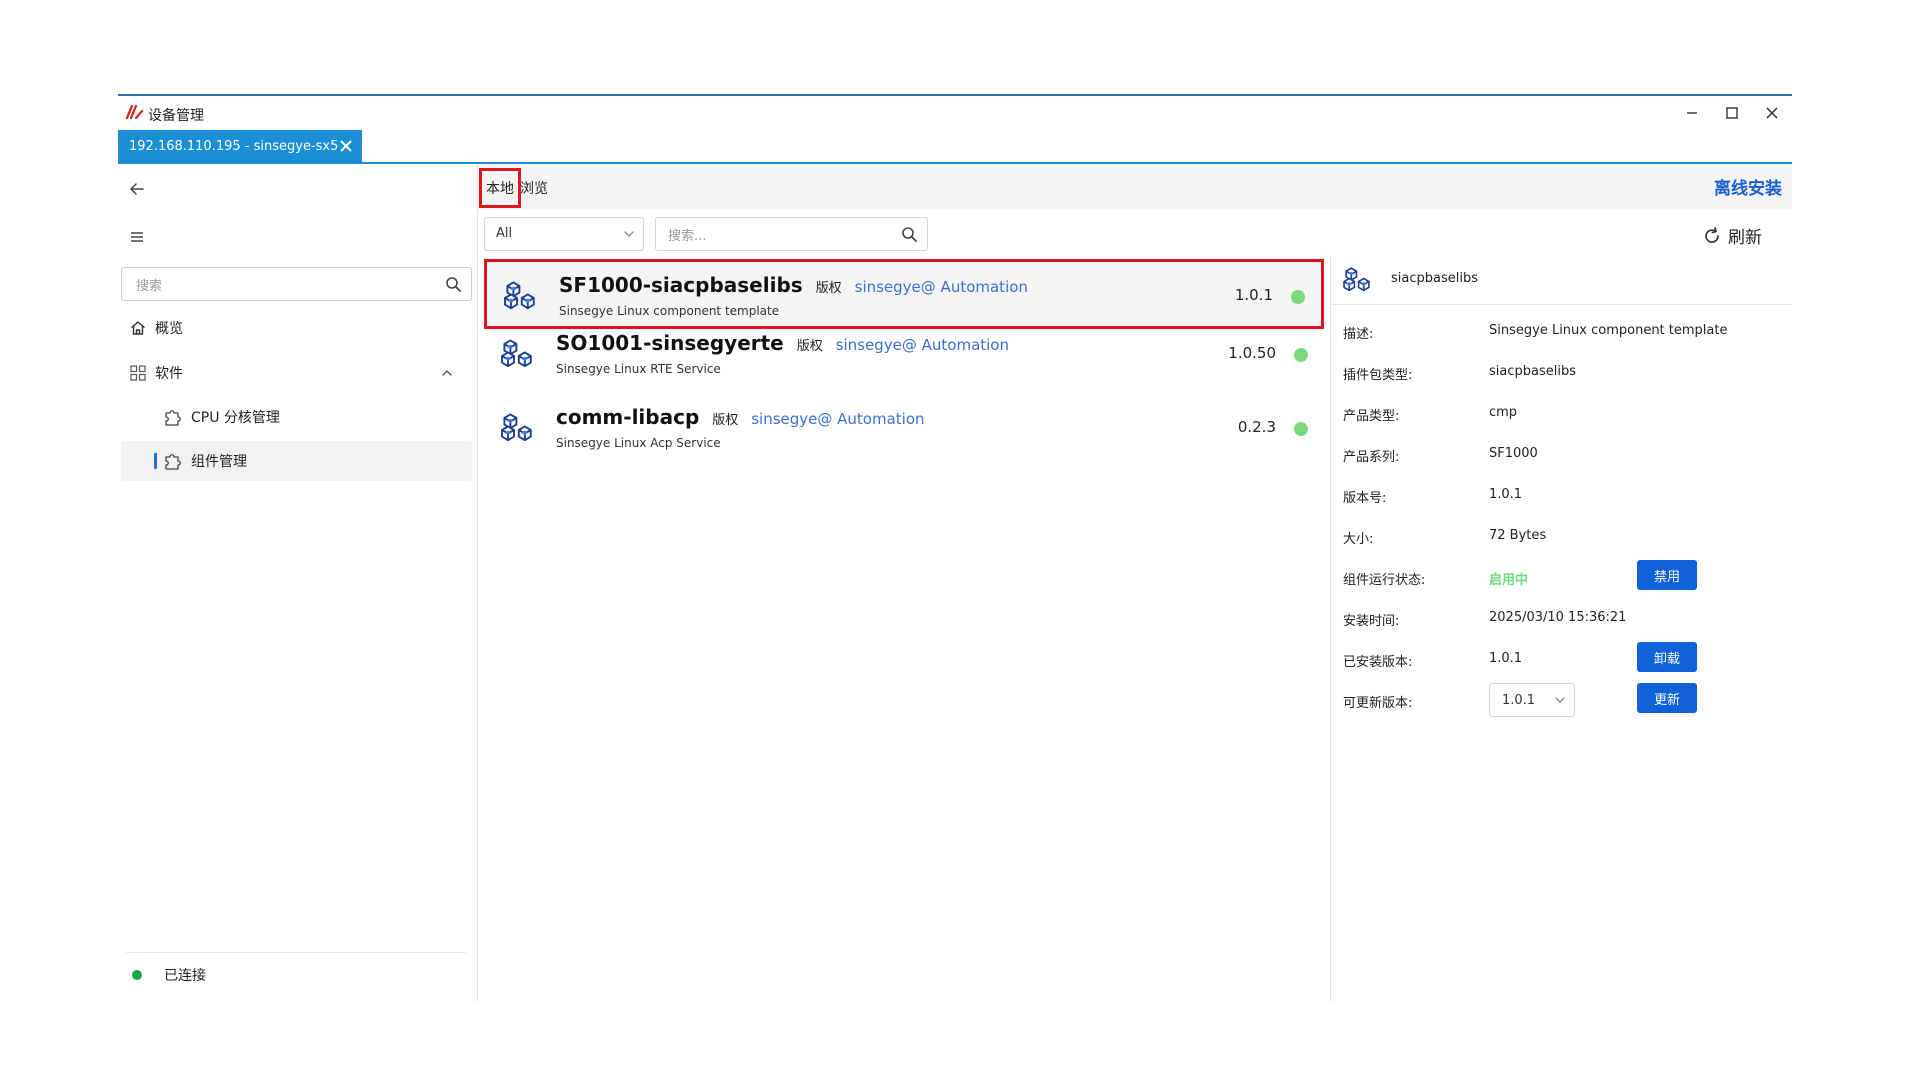 The width and height of the screenshot is (1920, 1080). What do you see at coordinates (219, 462) in the screenshot?
I see `sidebar-item-label: 组件管理` at bounding box center [219, 462].